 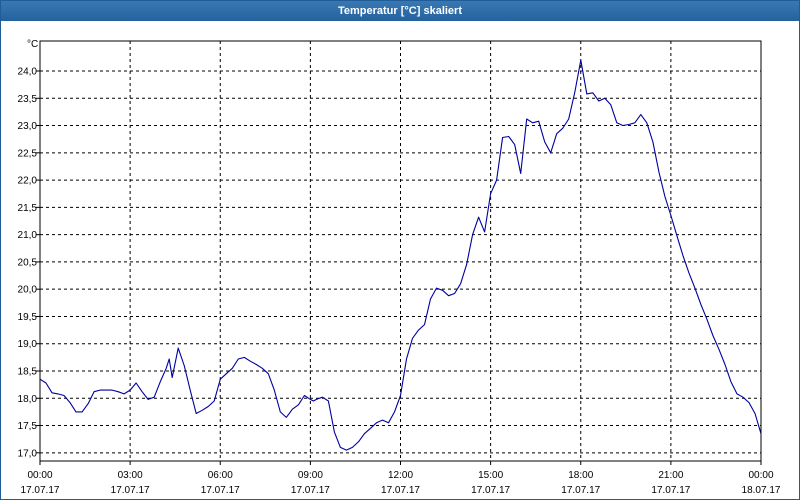 I want to click on y-tick-label: 20,0, so click(x=28, y=290).